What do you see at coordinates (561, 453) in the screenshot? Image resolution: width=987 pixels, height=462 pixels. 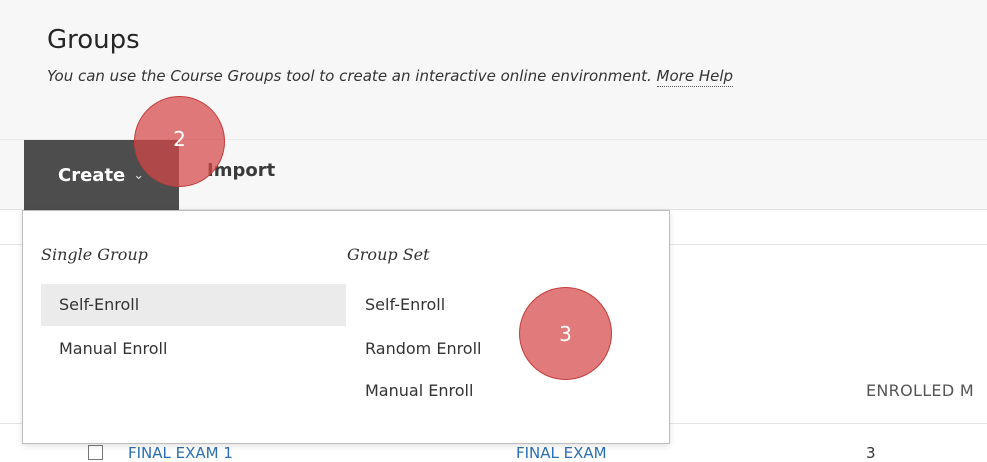 I see `group-set-link: FINAL EXAM` at bounding box center [561, 453].